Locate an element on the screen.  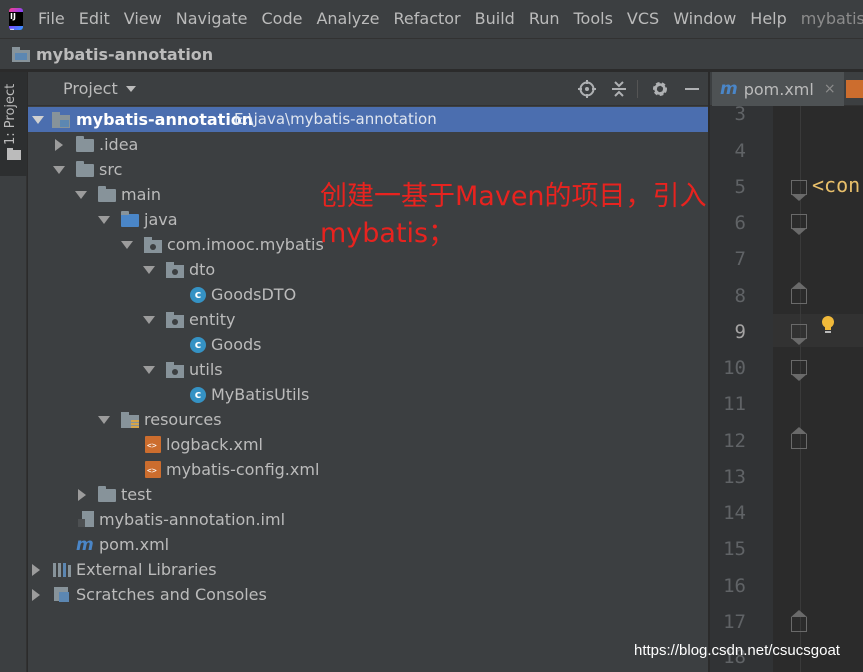
line-number: 11 is located at coordinates (734, 404).